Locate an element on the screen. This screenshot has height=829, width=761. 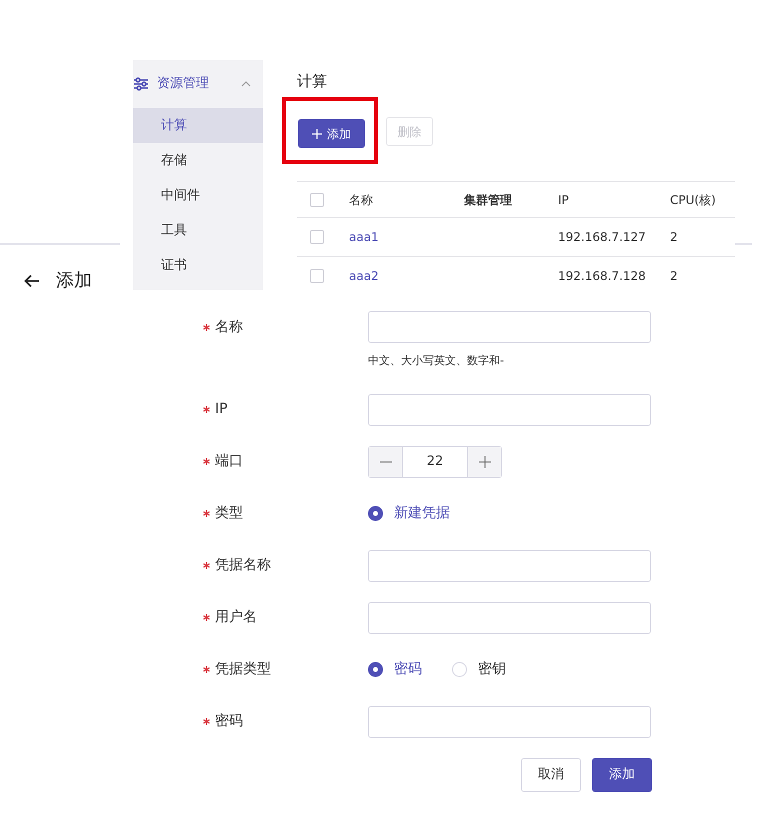
add-button: 添加 is located at coordinates (331, 133).